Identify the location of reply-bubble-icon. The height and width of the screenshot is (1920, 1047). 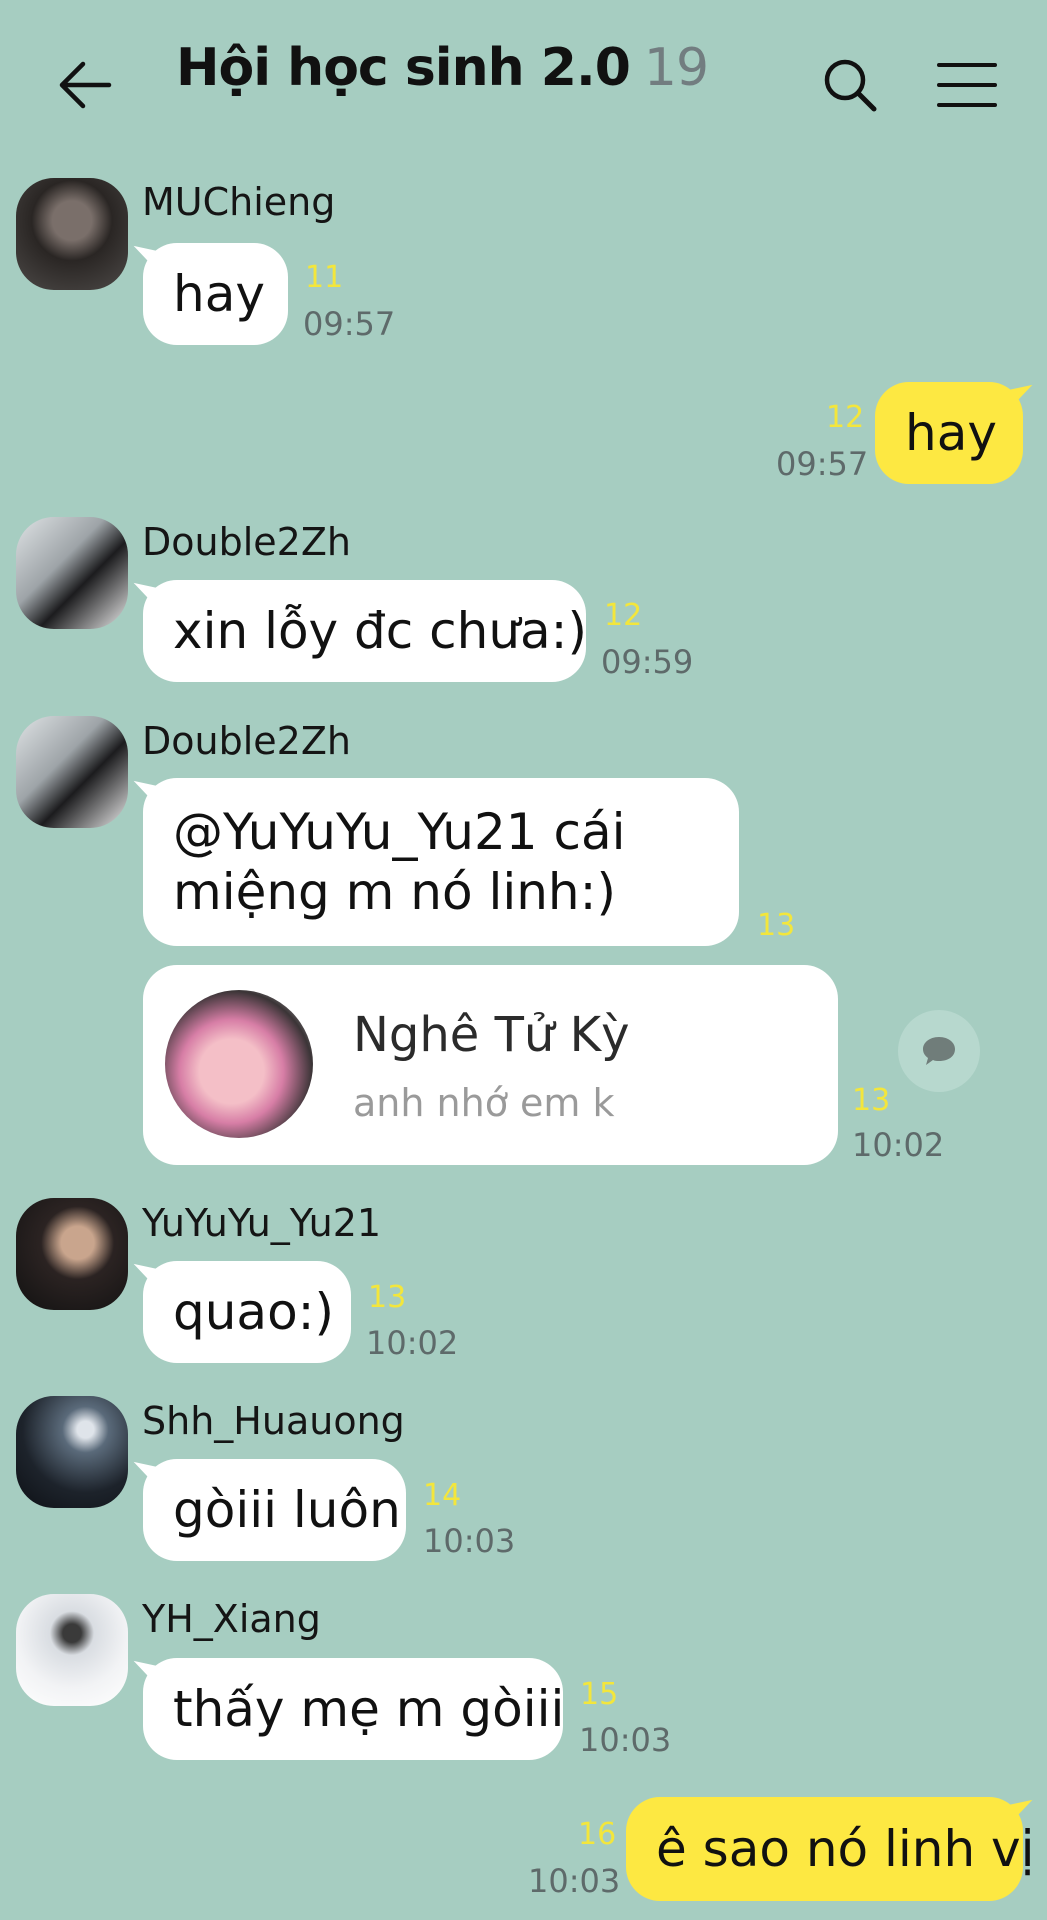
(939, 1051).